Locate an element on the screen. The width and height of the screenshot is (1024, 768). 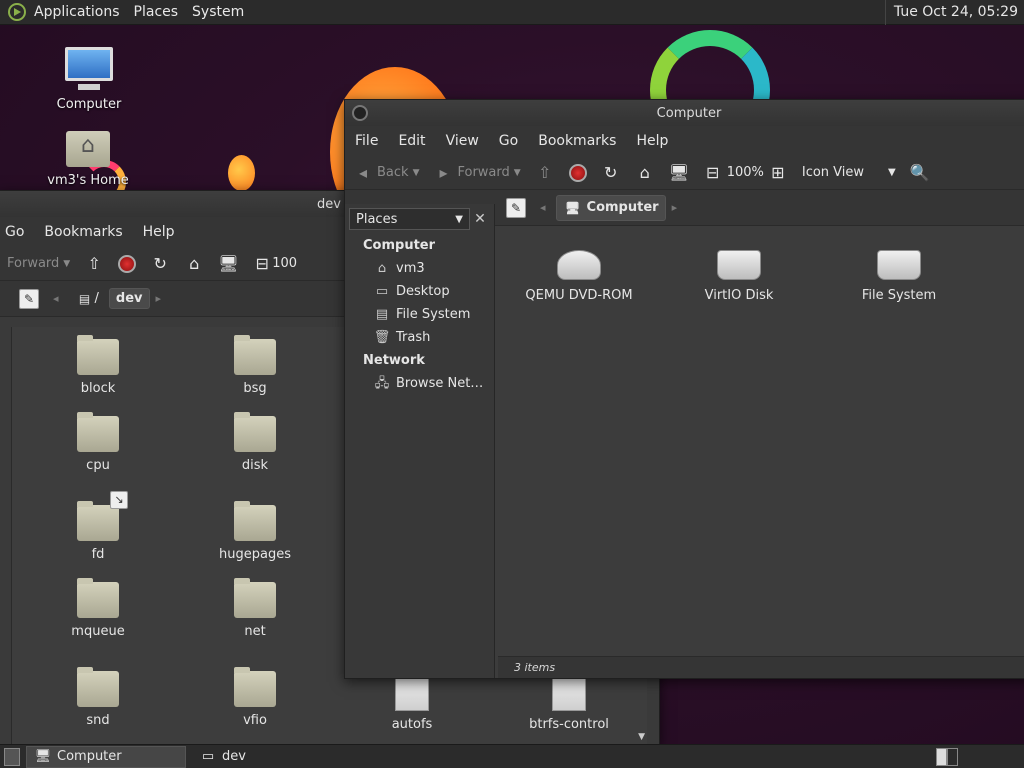
drive-item: QEMU DVD-ROM is located at coordinates (579, 276).